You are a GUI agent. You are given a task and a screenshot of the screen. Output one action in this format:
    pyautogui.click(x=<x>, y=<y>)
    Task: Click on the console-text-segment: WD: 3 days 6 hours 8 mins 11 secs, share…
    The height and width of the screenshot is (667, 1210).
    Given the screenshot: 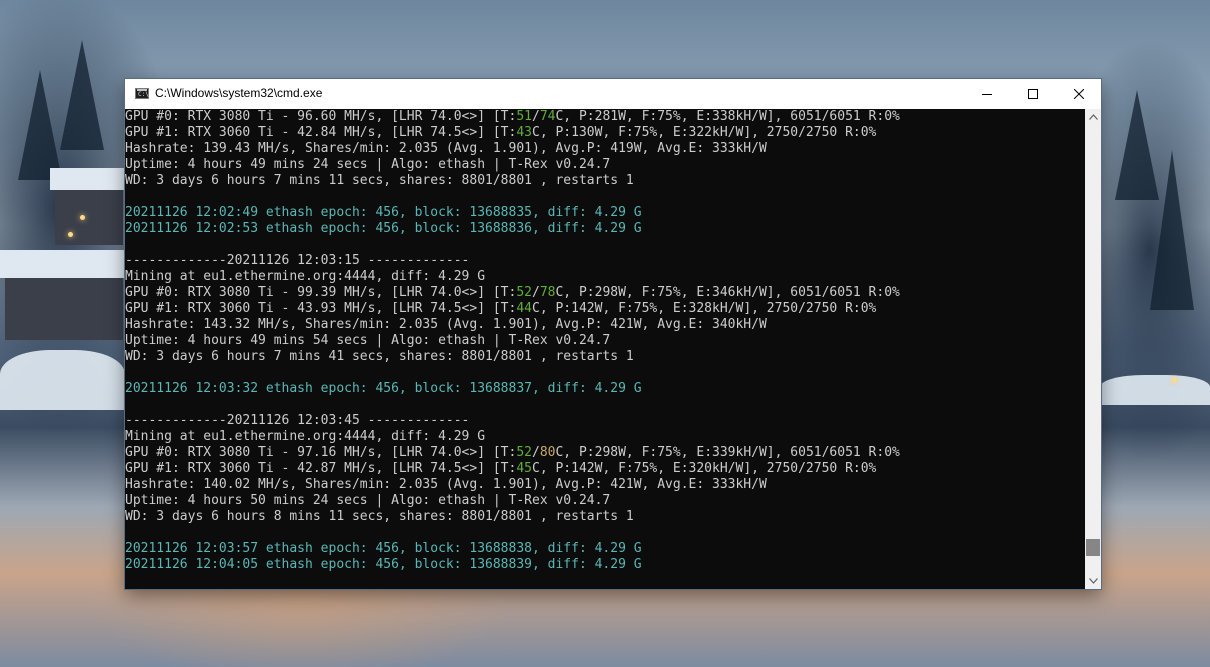 What is the action you would take?
    pyautogui.click(x=379, y=516)
    